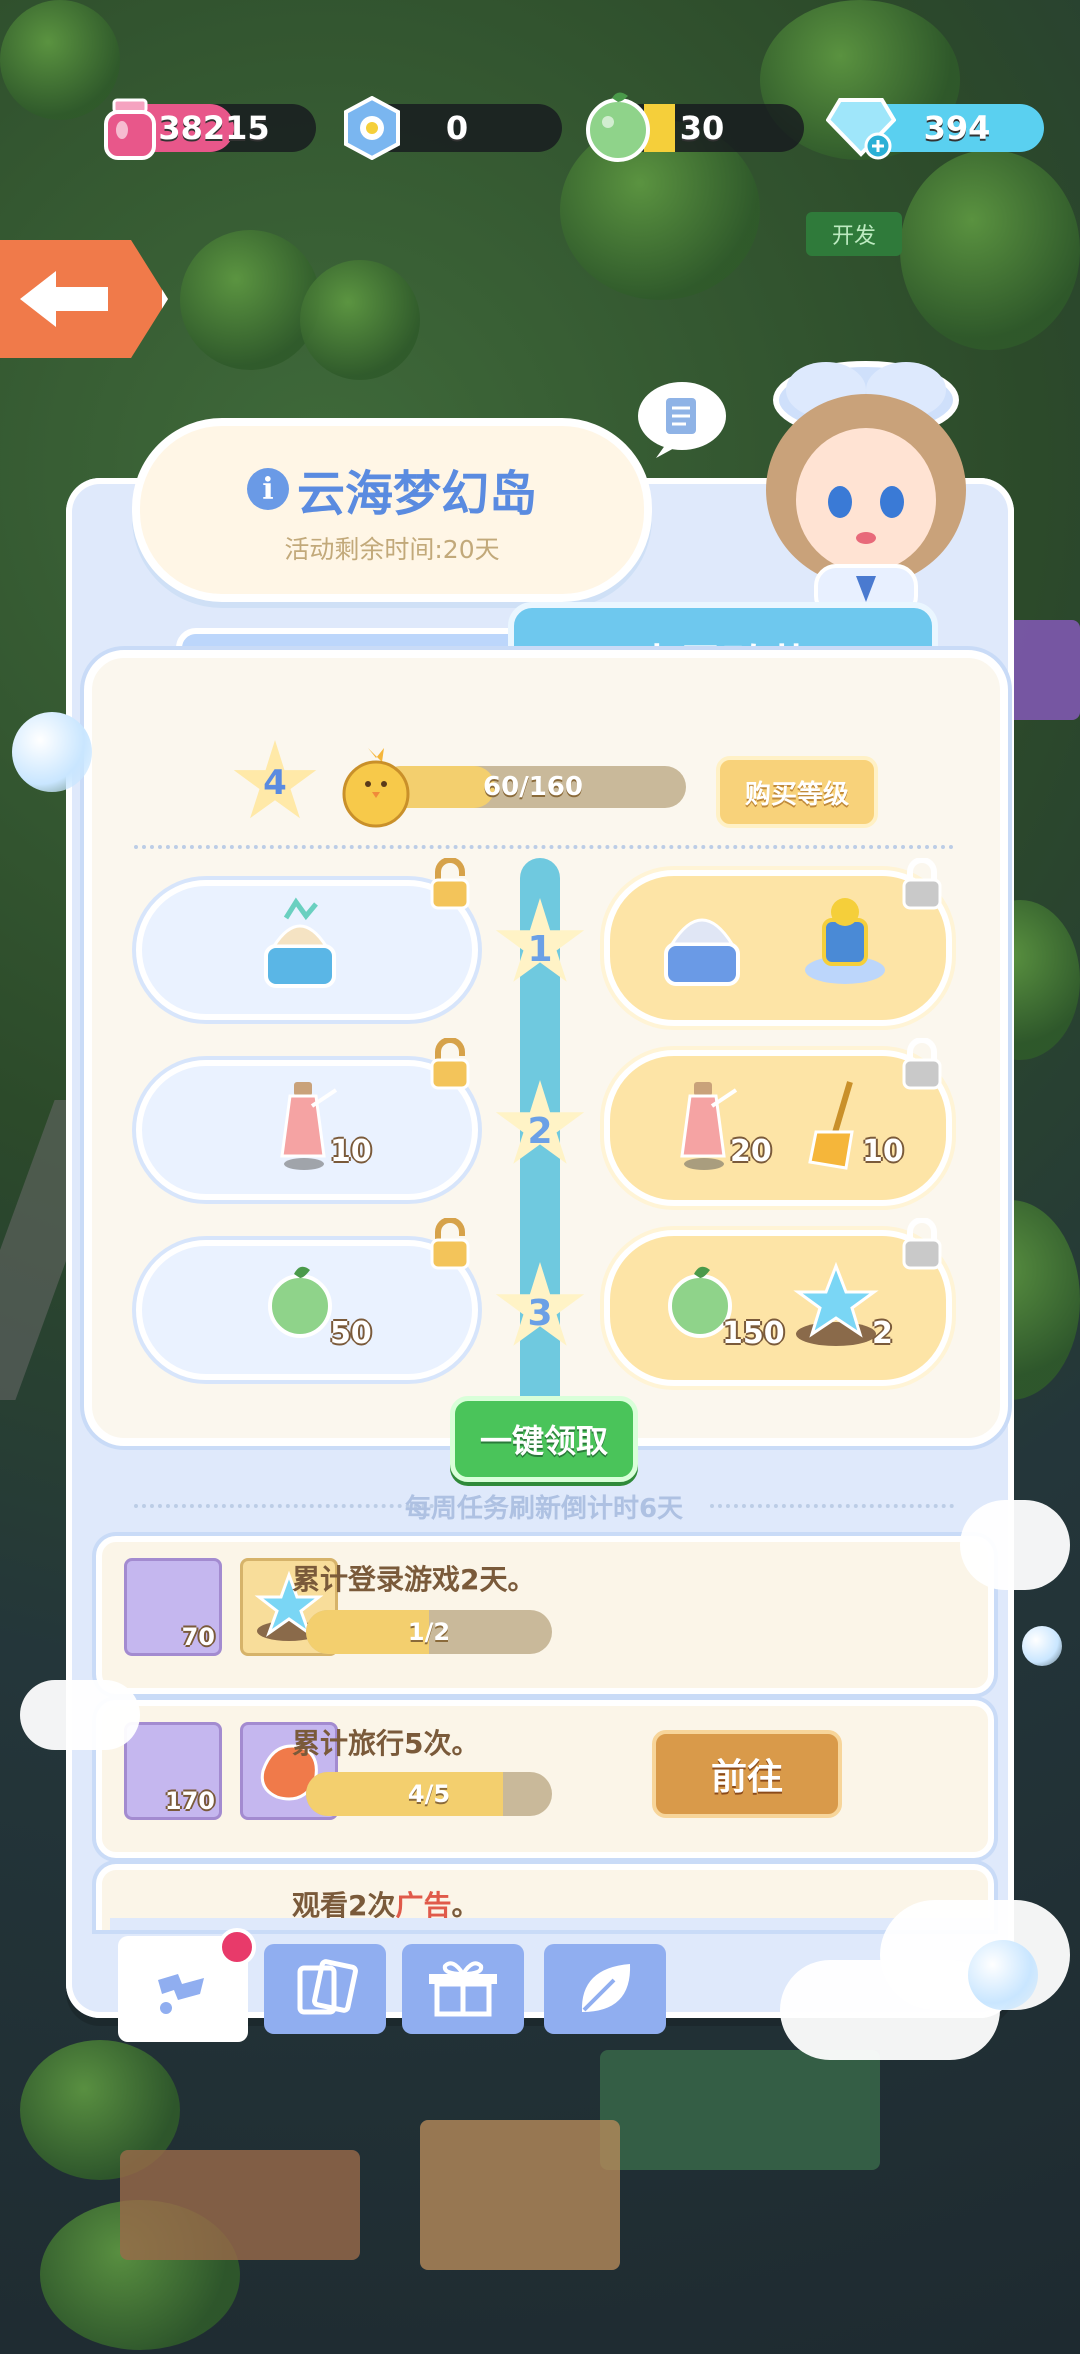  I want to click on broom-icon, so click(835, 1124).